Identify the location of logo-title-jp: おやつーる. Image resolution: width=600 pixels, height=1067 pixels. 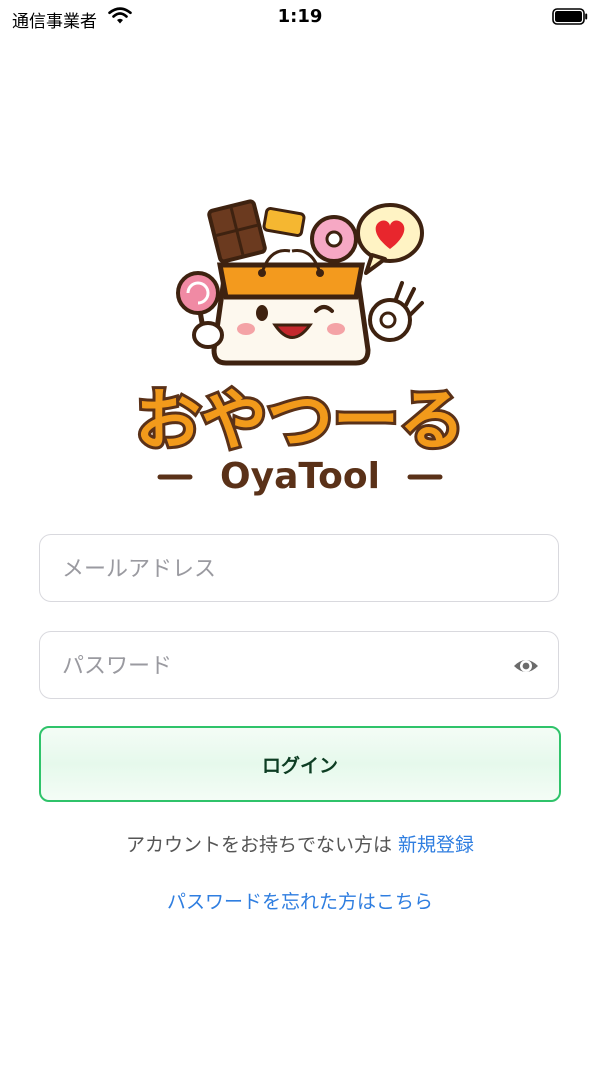
(300, 420).